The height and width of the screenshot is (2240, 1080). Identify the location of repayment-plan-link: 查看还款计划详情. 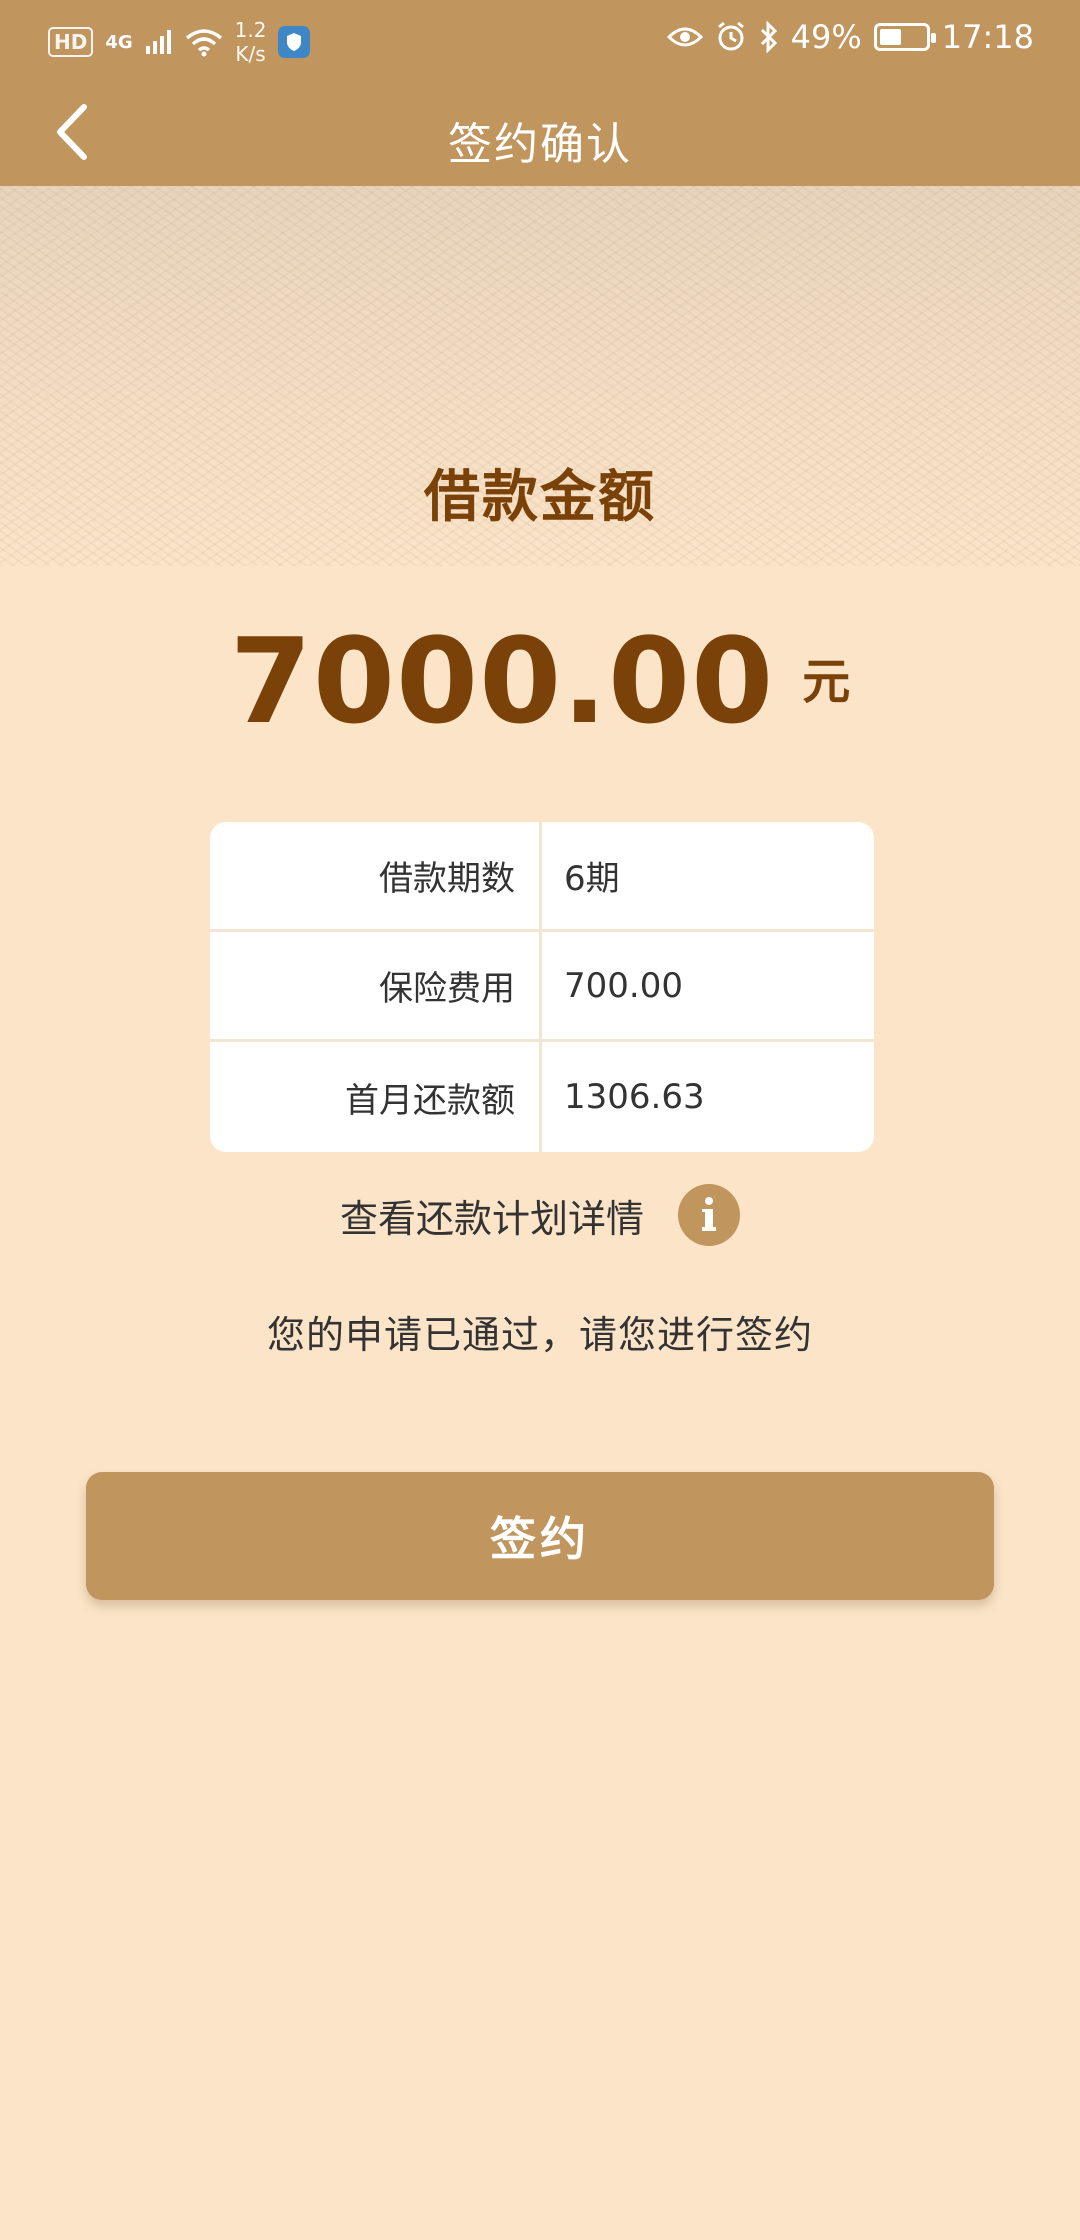
(540, 1215).